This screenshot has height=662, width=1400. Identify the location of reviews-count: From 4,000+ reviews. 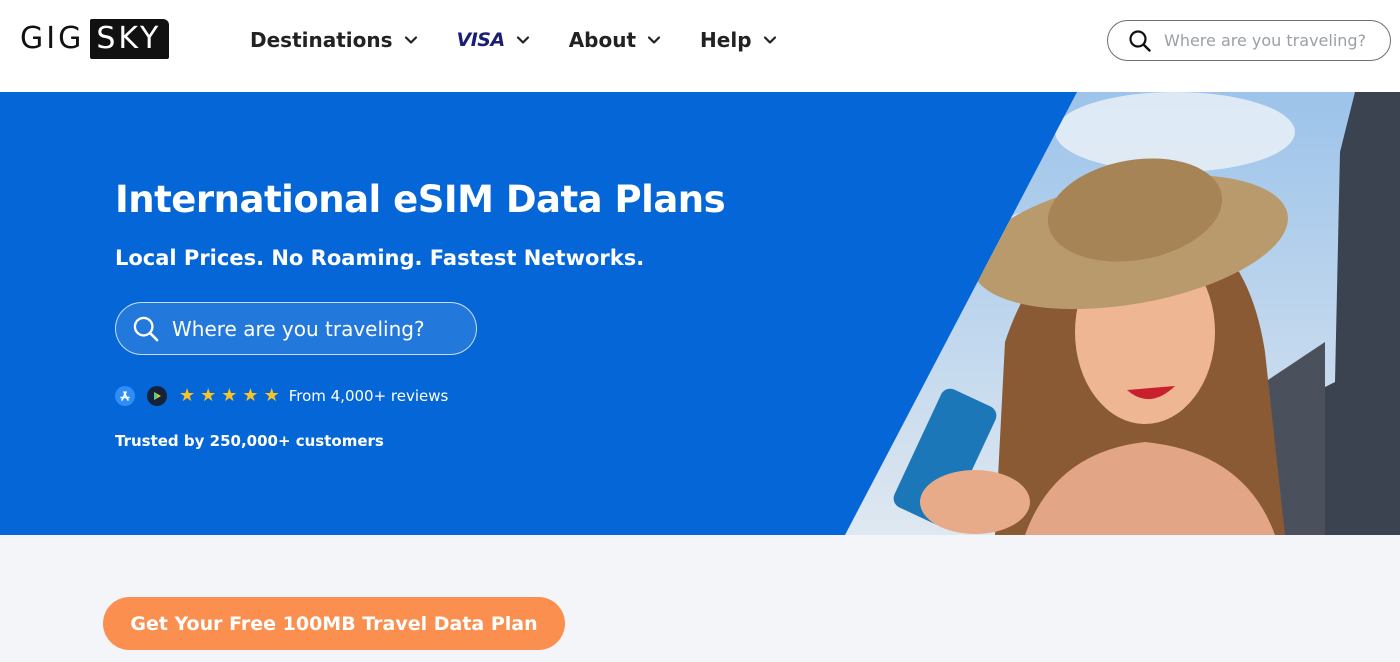
(368, 396).